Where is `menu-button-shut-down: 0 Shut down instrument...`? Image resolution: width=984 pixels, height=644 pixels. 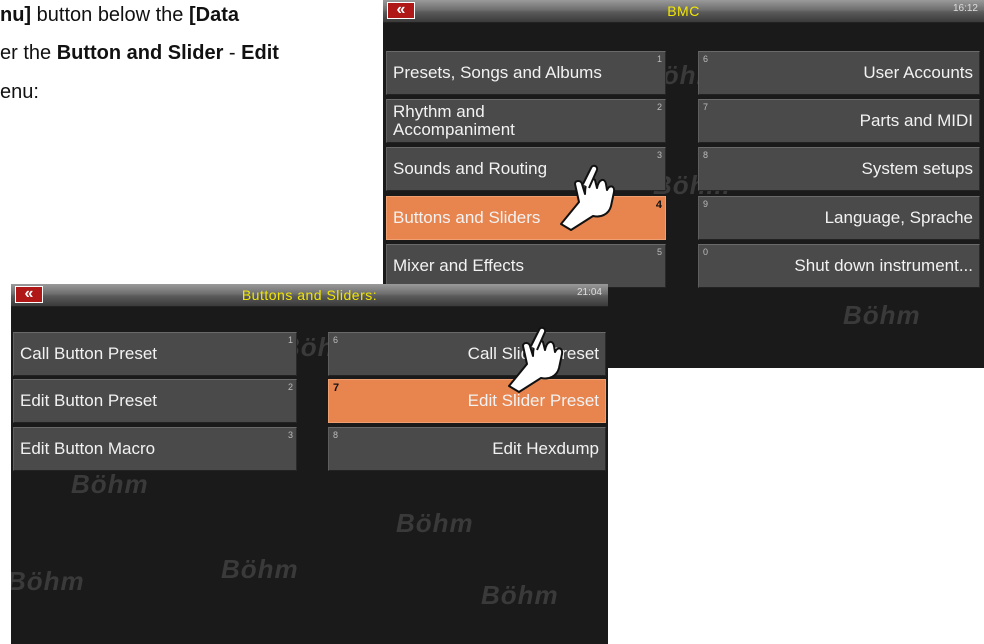 menu-button-shut-down: 0 Shut down instrument... is located at coordinates (839, 266).